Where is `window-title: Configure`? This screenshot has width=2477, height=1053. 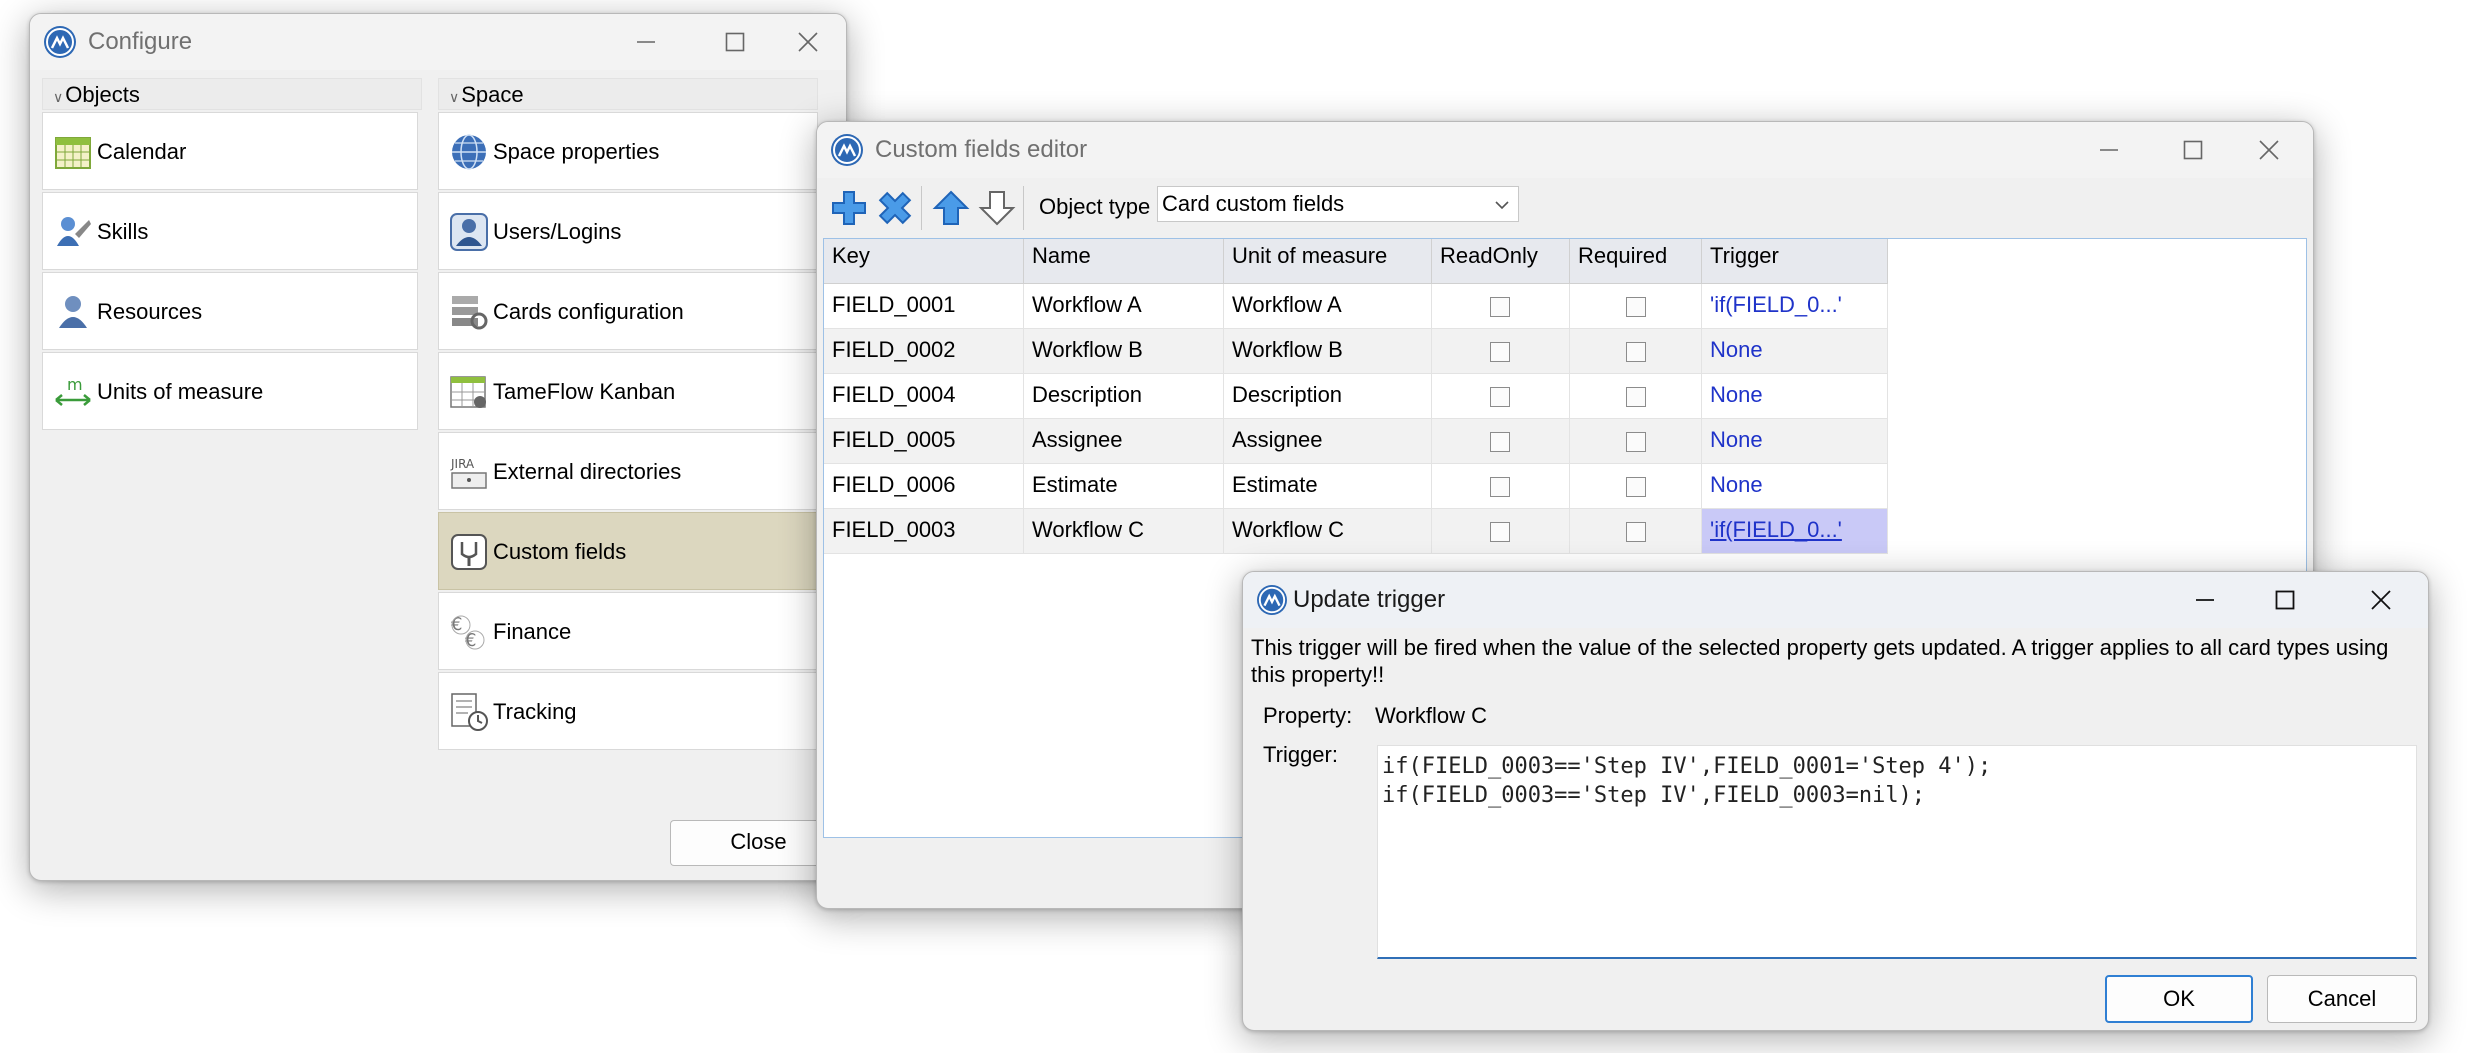
window-title: Configure is located at coordinates (140, 41).